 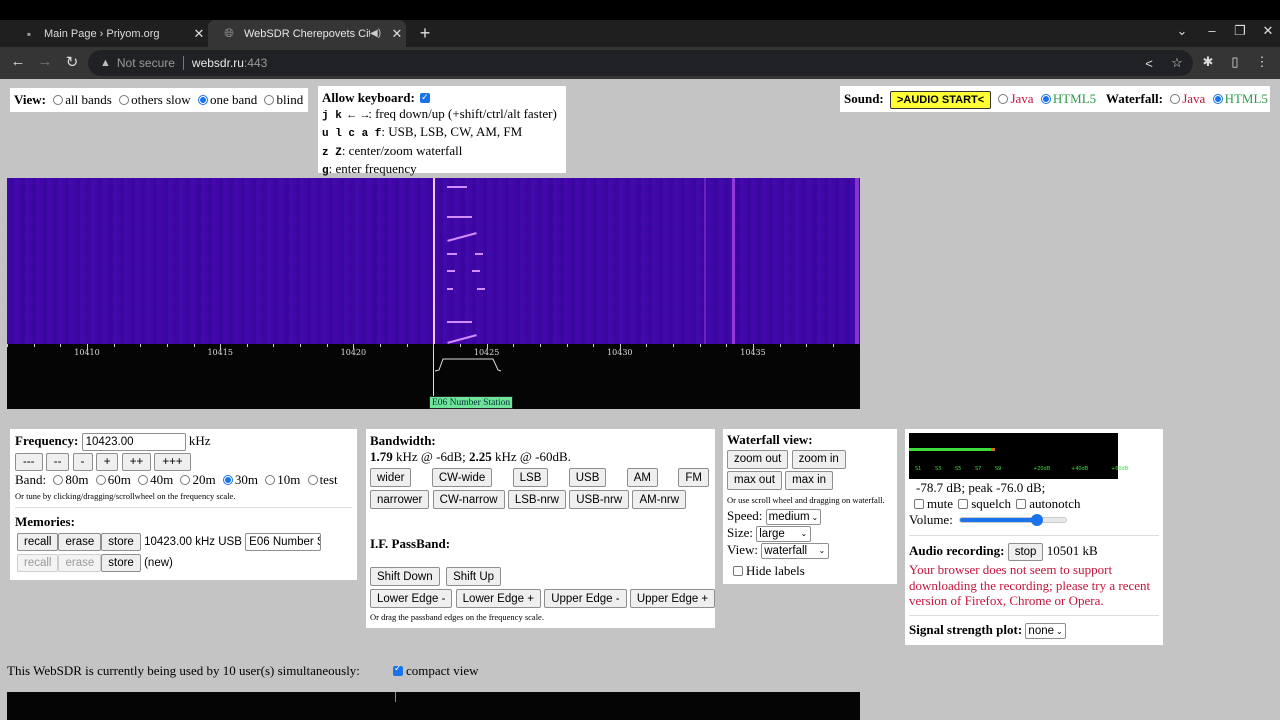 What do you see at coordinates (659, 499) in the screenshot?
I see `am-narrow-button: AM-nrw` at bounding box center [659, 499].